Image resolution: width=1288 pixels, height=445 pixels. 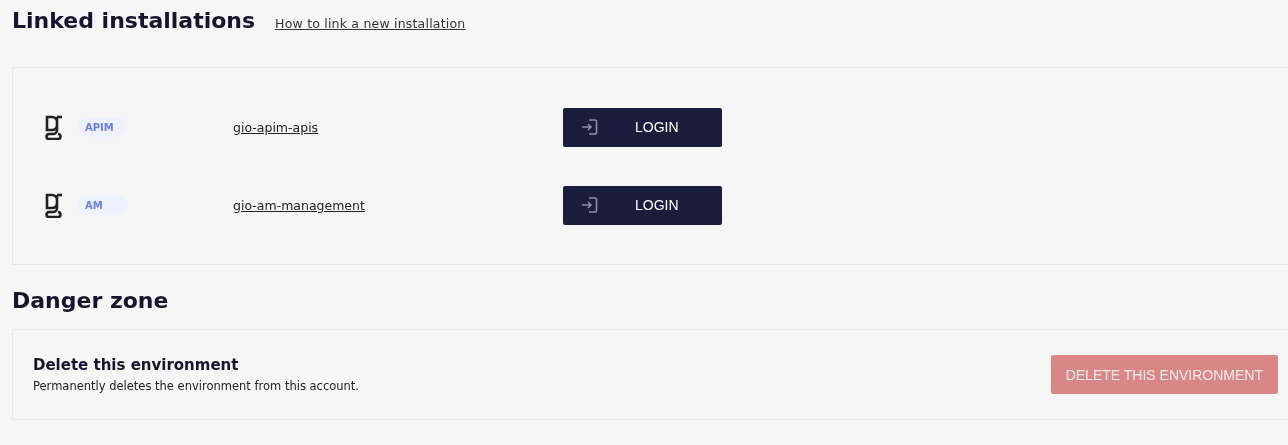 I want to click on help-link: How to link a new installation, so click(x=370, y=23).